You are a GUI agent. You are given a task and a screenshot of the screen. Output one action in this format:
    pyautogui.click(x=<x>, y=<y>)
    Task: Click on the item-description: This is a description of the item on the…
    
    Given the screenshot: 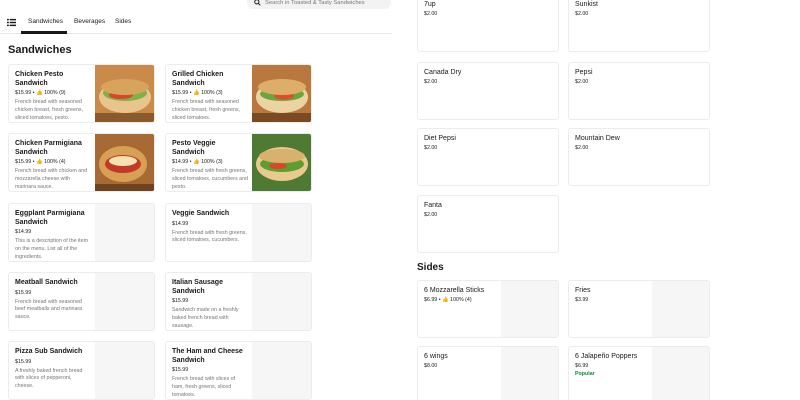 What is the action you would take?
    pyautogui.click(x=52, y=249)
    